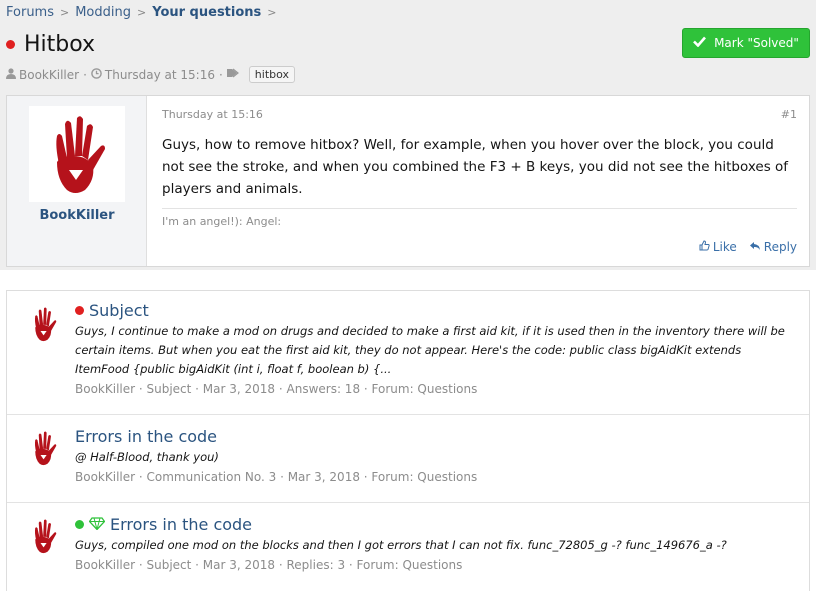 The width and height of the screenshot is (816, 596). Describe the element at coordinates (30, 12) in the screenshot. I see `breadcrumb-forums: Forums` at that location.